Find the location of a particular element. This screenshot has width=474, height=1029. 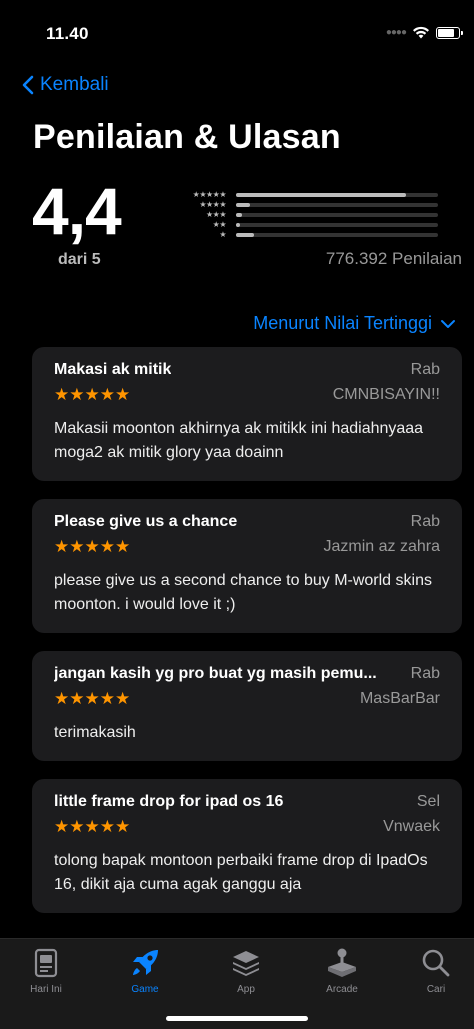

tab-hari-ini: Hari Ini is located at coordinates (46, 970).